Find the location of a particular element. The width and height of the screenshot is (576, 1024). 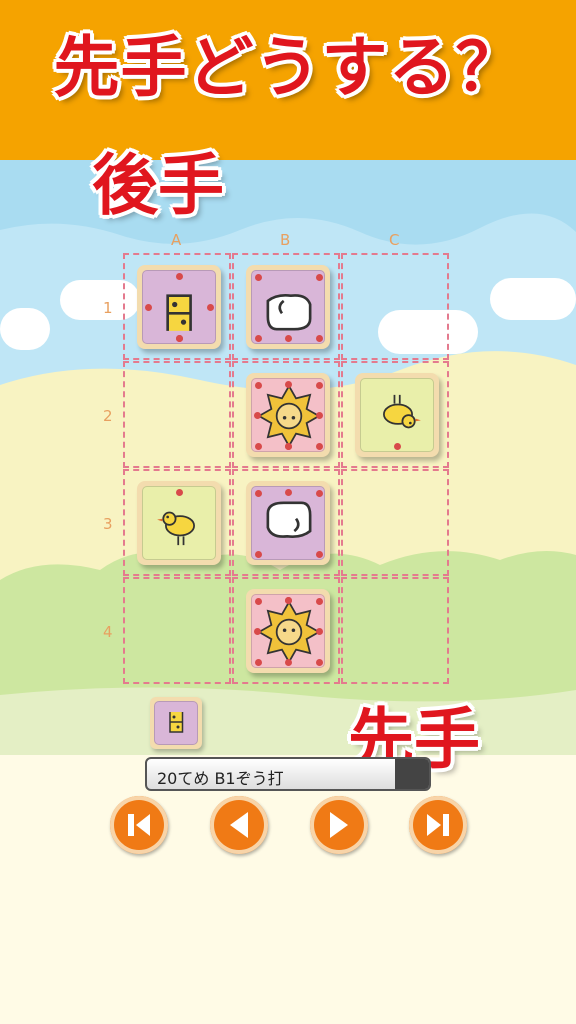

next-move-button is located at coordinates (339, 825).